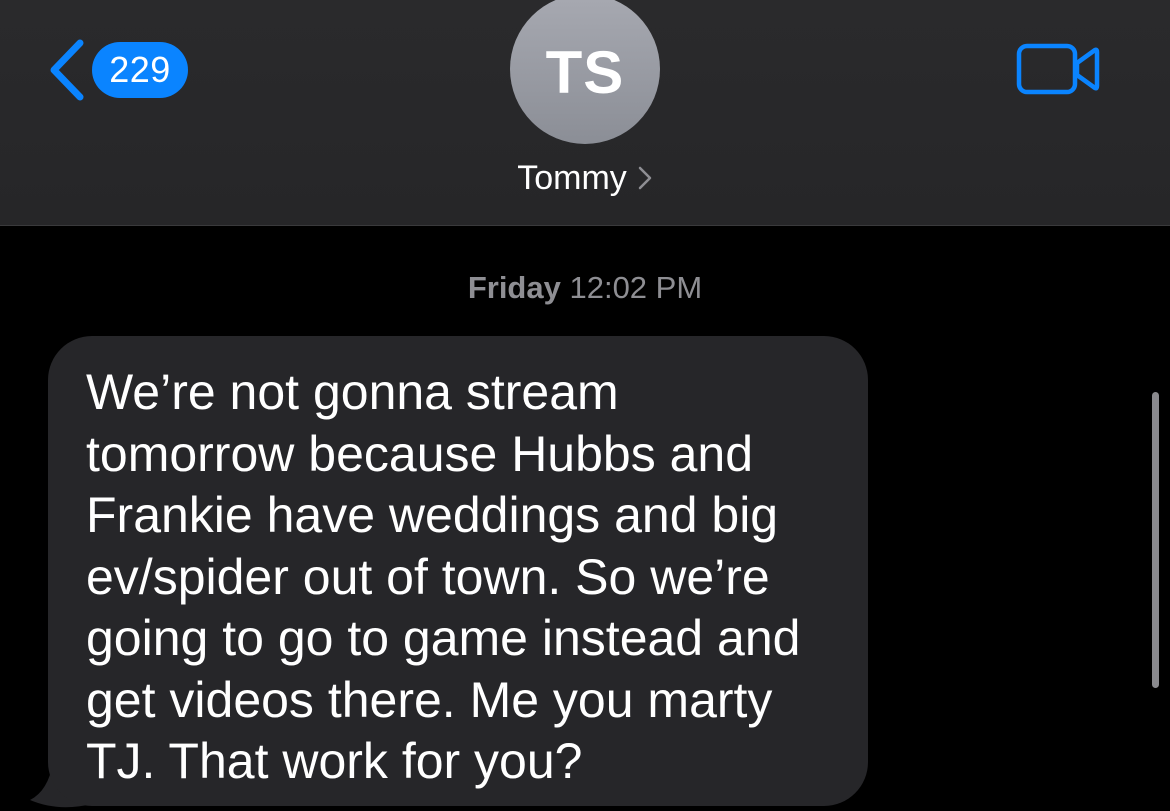 The image size is (1170, 811). I want to click on back-button: 229, so click(117, 70).